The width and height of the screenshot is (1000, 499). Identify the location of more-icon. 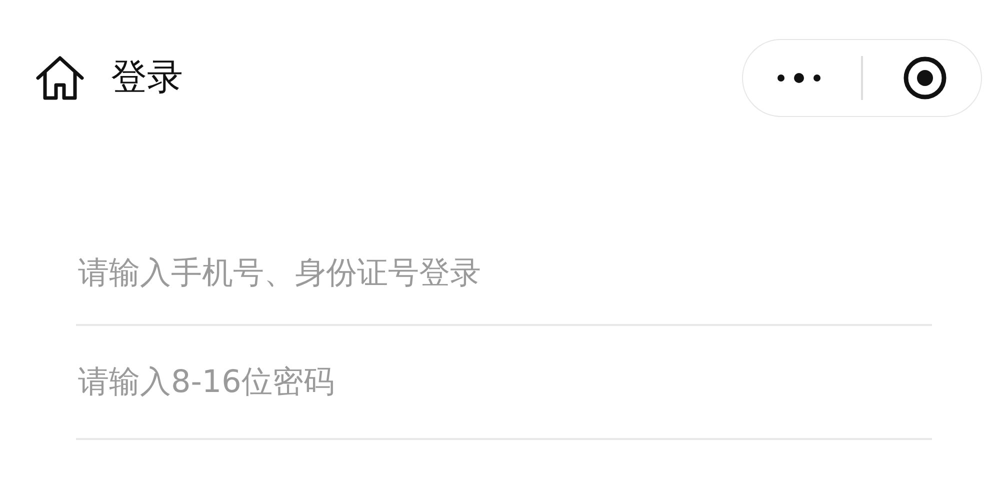
(799, 78).